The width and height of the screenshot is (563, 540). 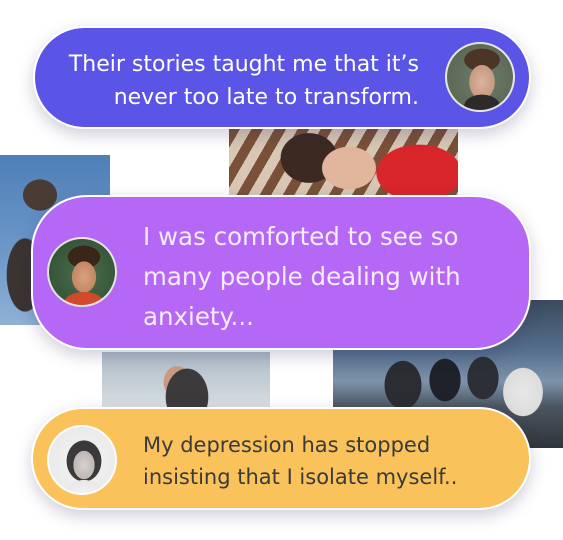 What do you see at coordinates (82, 272) in the screenshot?
I see `smiling-man-portrait-avatar` at bounding box center [82, 272].